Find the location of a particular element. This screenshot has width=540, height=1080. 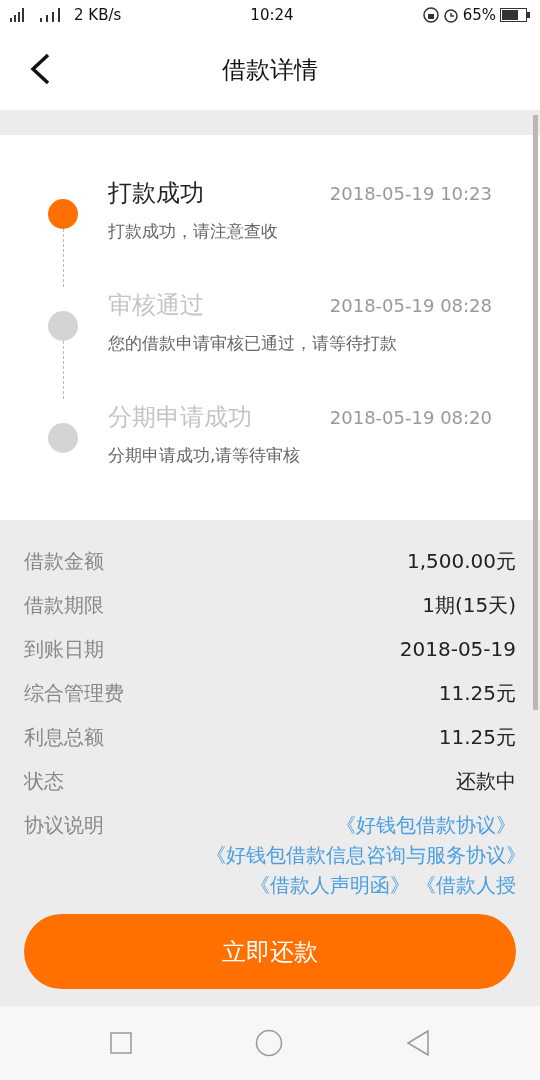

step-time: 2018-05-19 08:28 is located at coordinates (410, 305).